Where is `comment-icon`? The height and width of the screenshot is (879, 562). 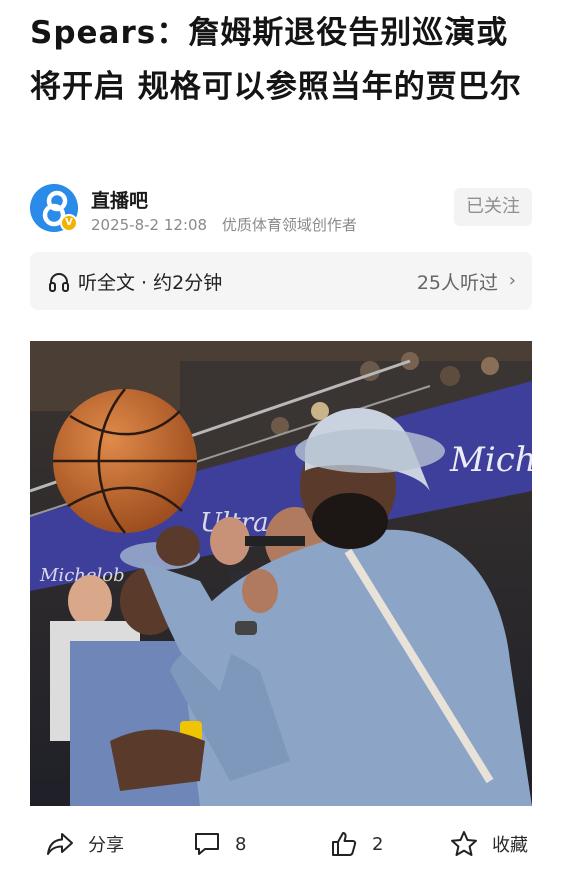
comment-icon is located at coordinates (207, 844).